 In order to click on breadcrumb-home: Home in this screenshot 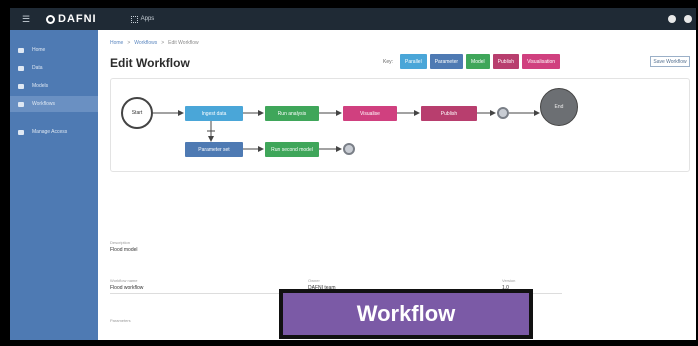, I will do `click(116, 43)`.